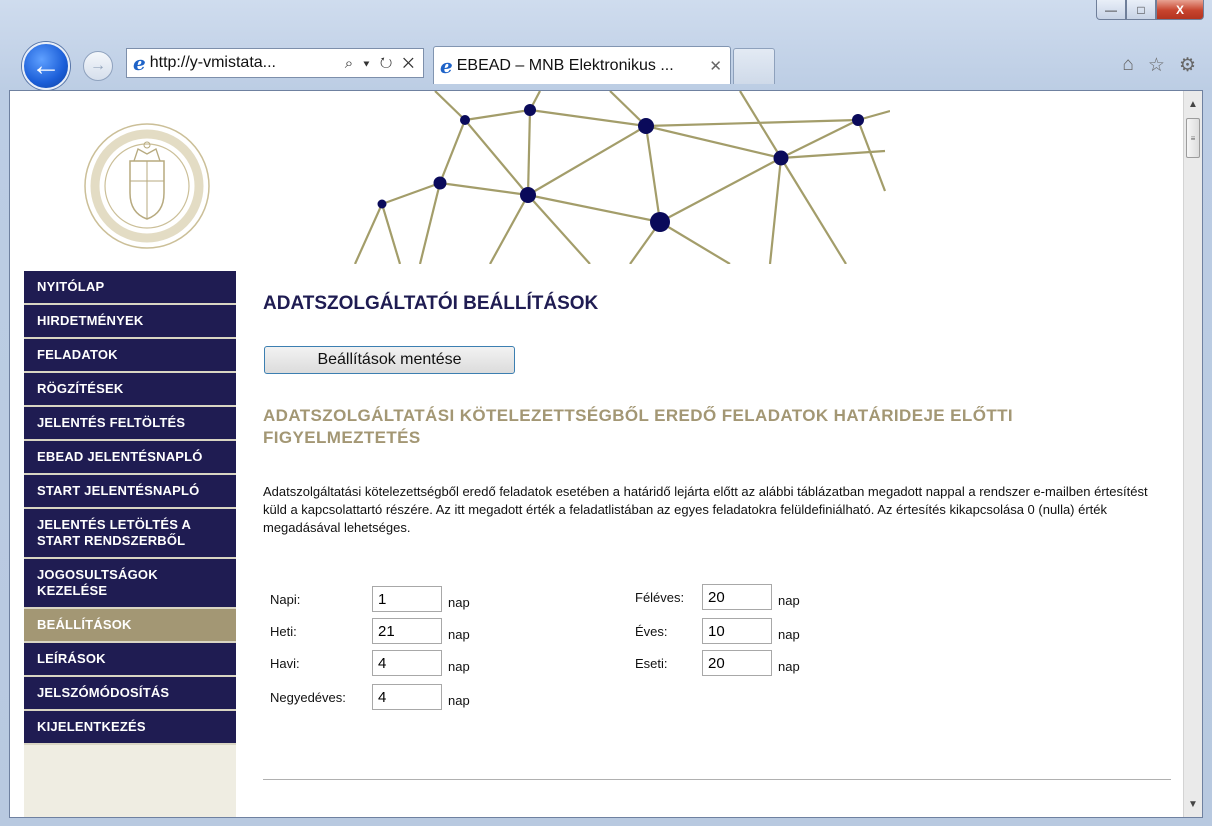  I want to click on page-title: ADATSZOLGÁLTATÓI BEÁLLÍTÁSOK, so click(431, 303).